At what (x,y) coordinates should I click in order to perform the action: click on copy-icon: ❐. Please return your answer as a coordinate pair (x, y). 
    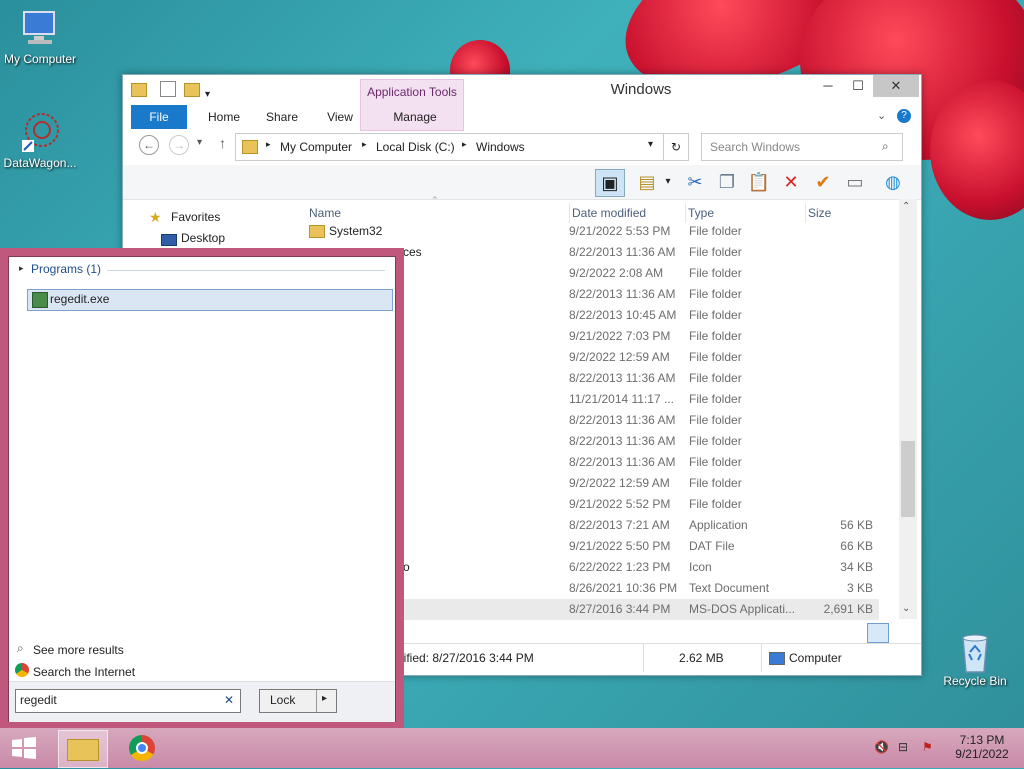
    Looking at the image, I should click on (727, 182).